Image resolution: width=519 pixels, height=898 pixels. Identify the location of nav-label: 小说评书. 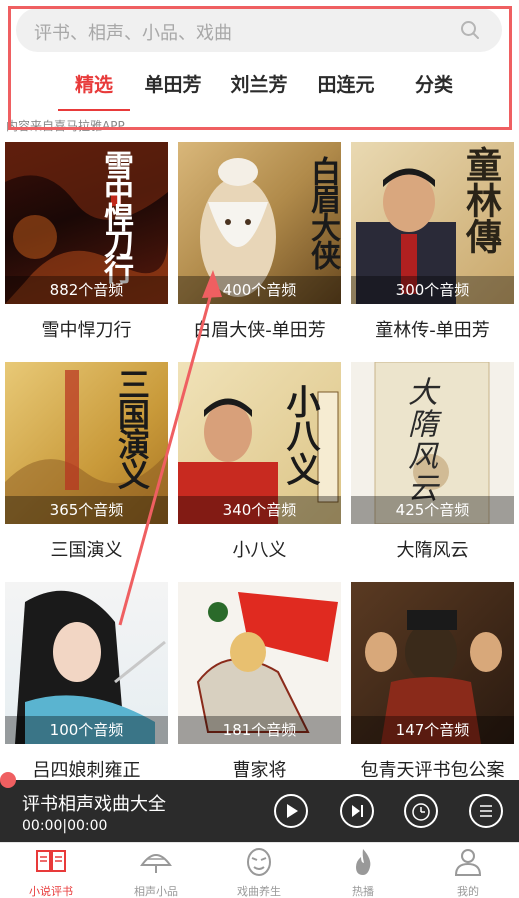
(51, 891).